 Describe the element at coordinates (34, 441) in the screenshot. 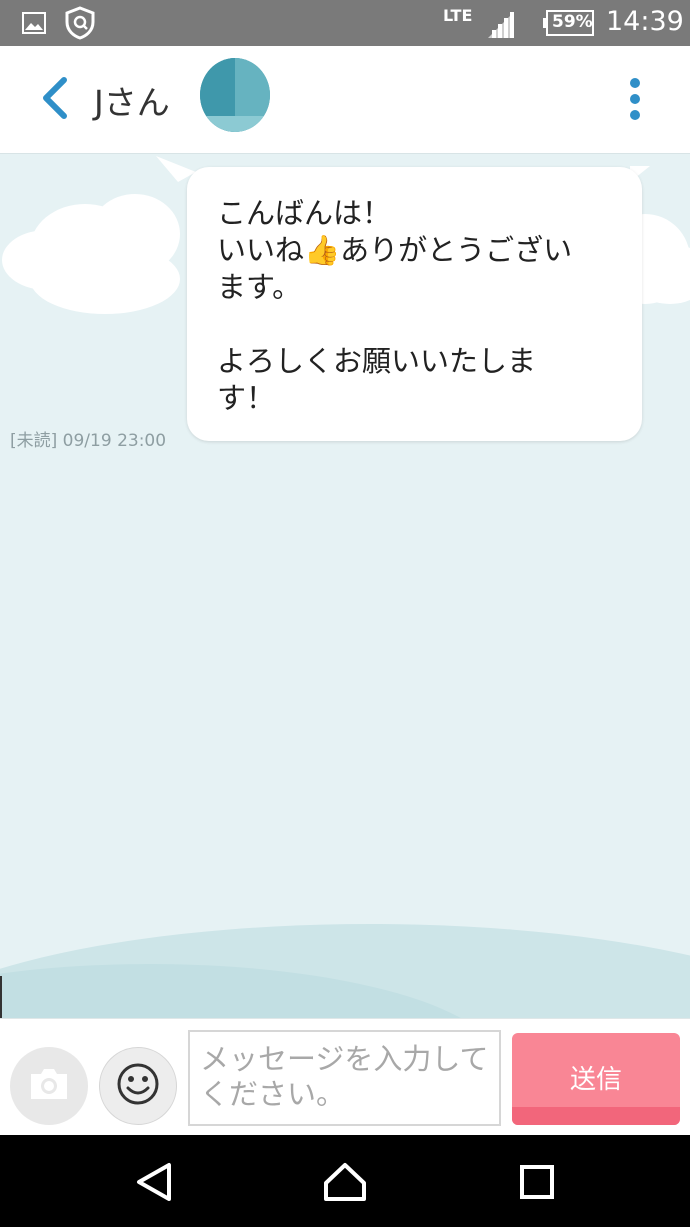

I see `read-status: [未読]` at that location.